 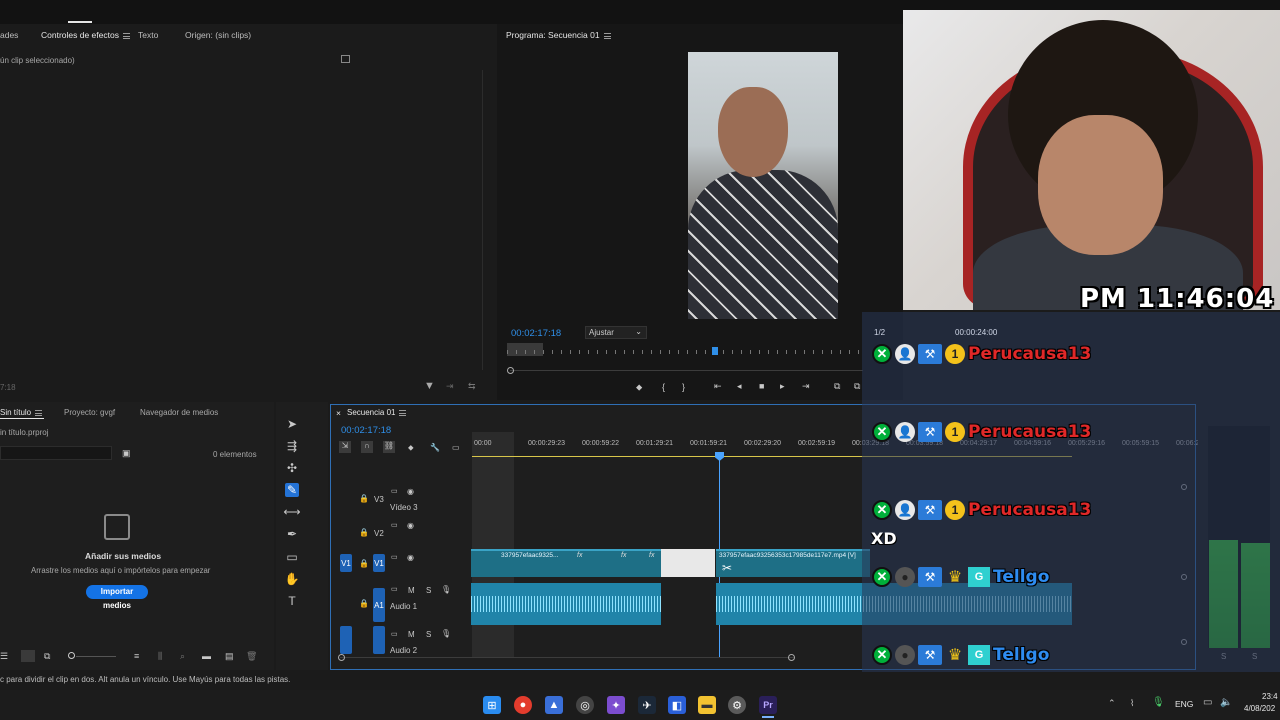 What do you see at coordinates (379, 533) in the screenshot?
I see `track-v2: V2` at bounding box center [379, 533].